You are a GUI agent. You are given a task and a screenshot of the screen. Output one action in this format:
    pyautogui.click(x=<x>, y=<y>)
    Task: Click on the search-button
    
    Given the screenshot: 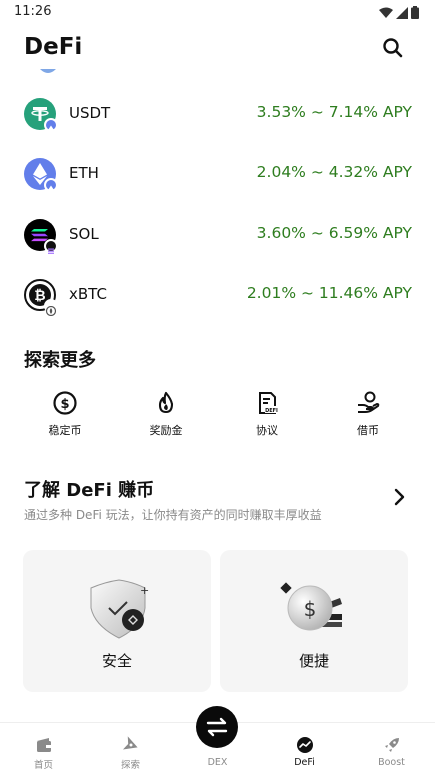 What is the action you would take?
    pyautogui.click(x=393, y=48)
    